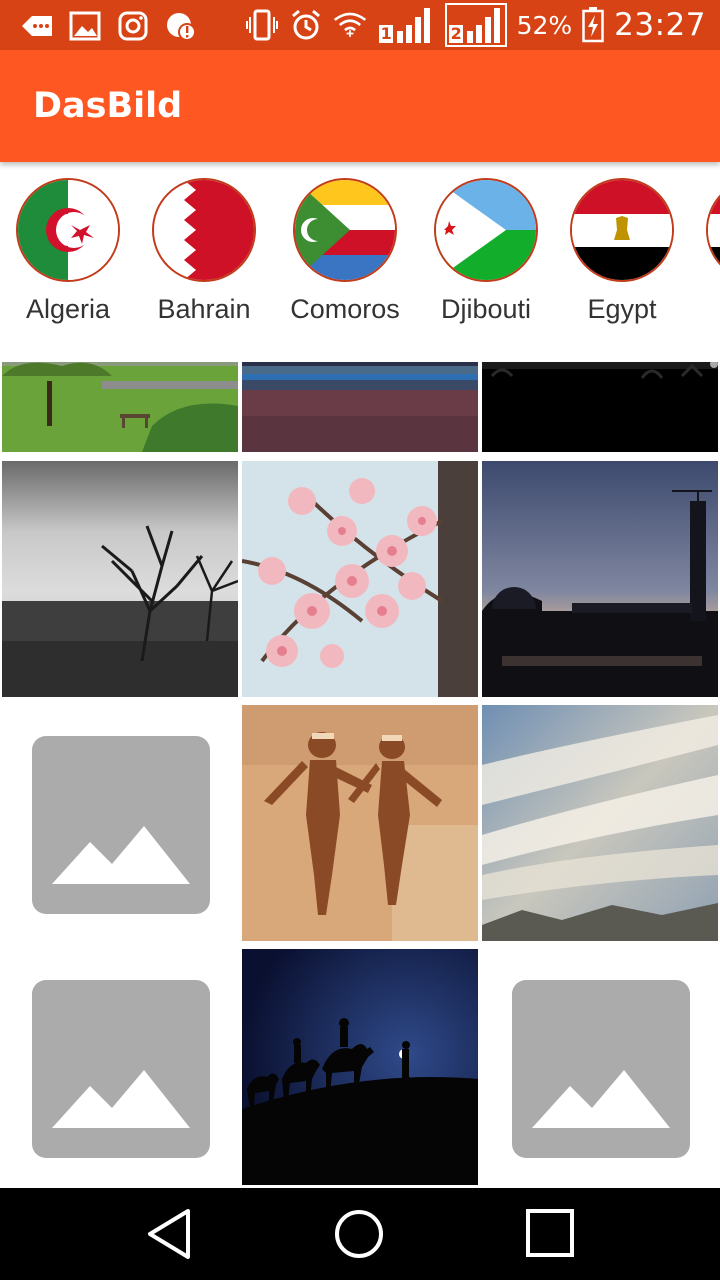 The width and height of the screenshot is (720, 1280). I want to click on country-item-algeria: Algeria, so click(69, 251).